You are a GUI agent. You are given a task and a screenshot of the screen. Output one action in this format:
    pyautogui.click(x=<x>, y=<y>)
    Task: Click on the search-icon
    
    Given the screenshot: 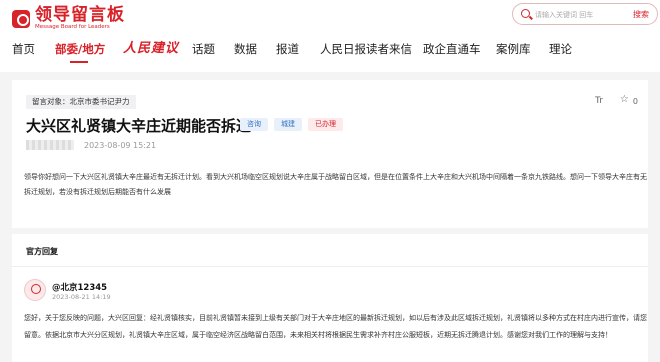 What is the action you would take?
    pyautogui.click(x=525, y=13)
    